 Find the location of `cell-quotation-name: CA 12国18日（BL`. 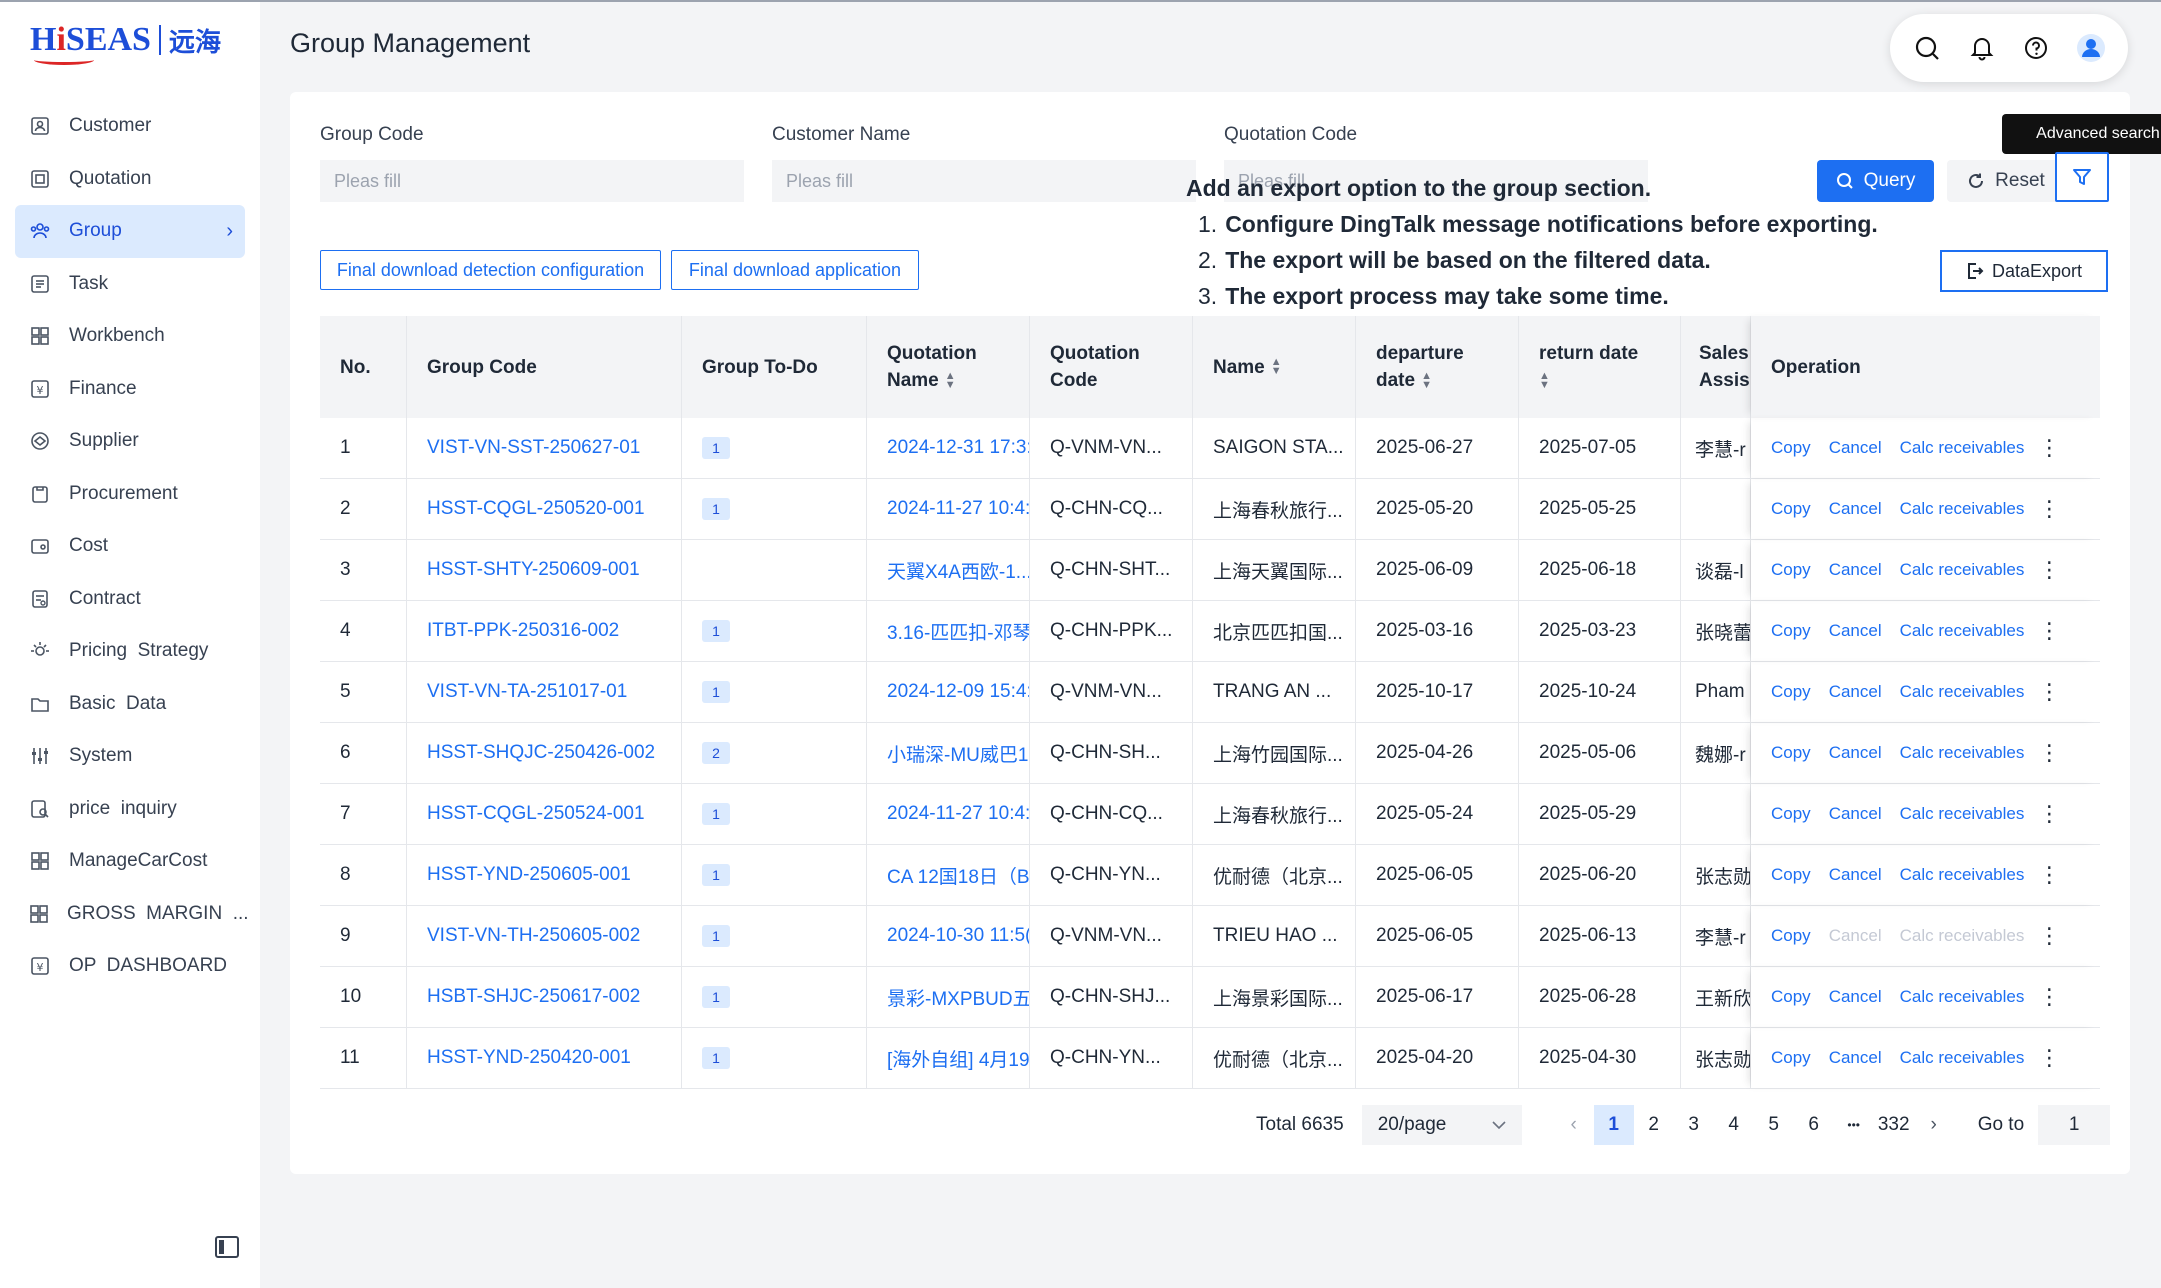

cell-quotation-name: CA 12国18日（BL is located at coordinates (948, 875).